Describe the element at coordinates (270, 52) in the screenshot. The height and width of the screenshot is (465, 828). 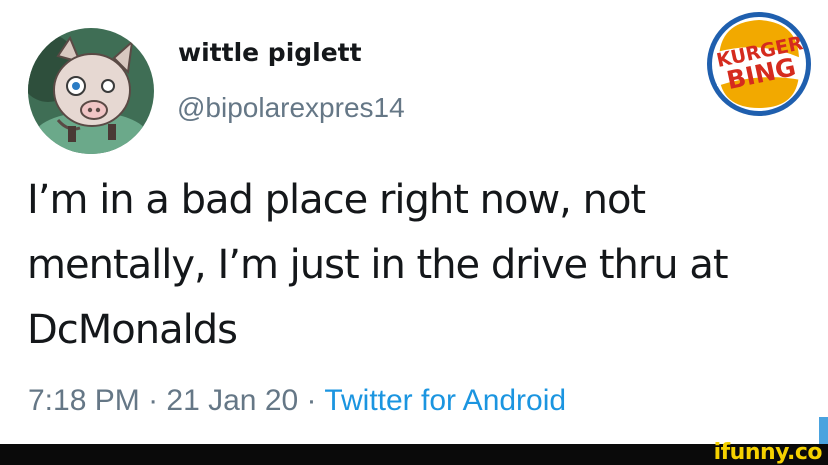
I see `display-name: wittle piglett` at that location.